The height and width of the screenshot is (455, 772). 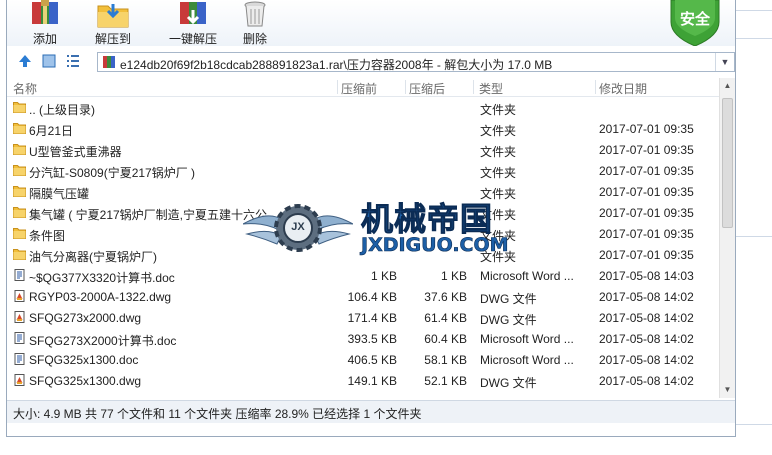 What do you see at coordinates (727, 238) in the screenshot?
I see `vertical-scrollbar: ▲ ▼` at bounding box center [727, 238].